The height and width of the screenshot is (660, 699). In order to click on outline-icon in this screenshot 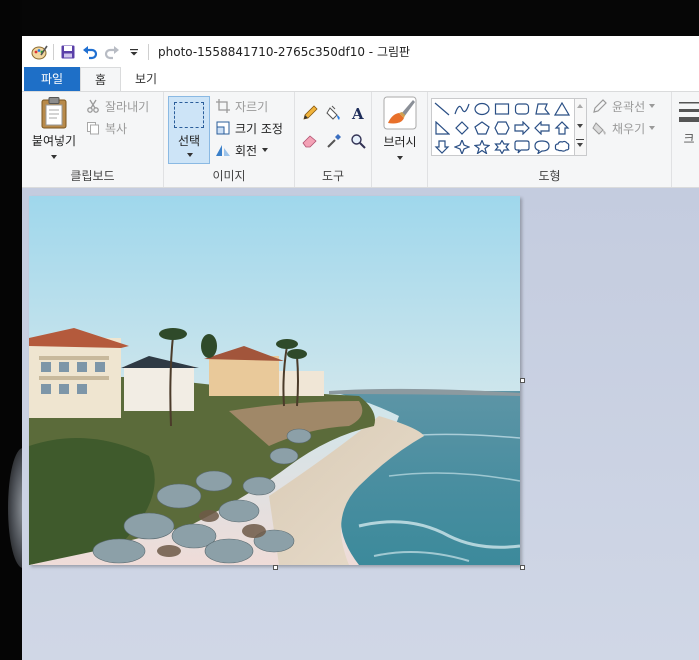, I will do `click(600, 106)`.